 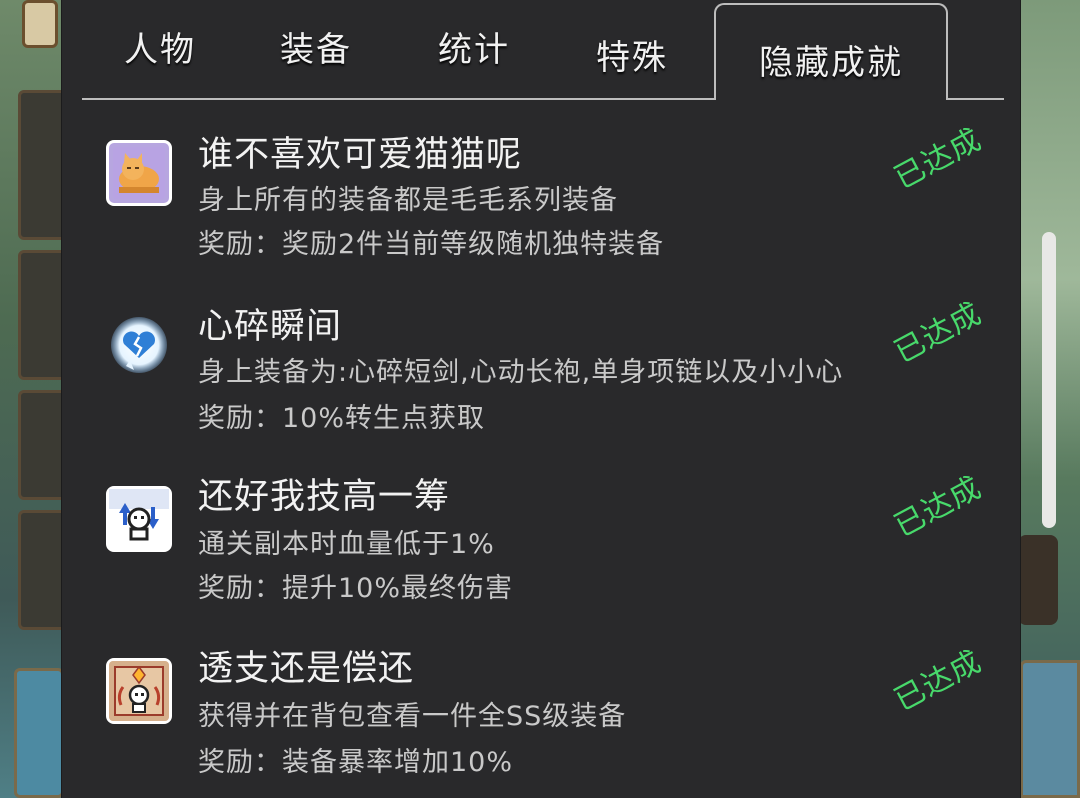 I want to click on achievement-description: 身上所有的装备都是毛毛系列装备, so click(x=408, y=200).